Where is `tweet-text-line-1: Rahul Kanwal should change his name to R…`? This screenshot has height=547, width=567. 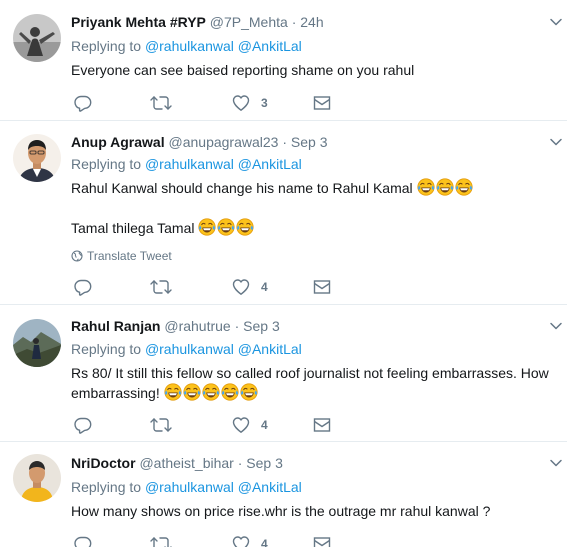
tweet-text-line-1: Rahul Kanwal should change his name to R… is located at coordinates (242, 188).